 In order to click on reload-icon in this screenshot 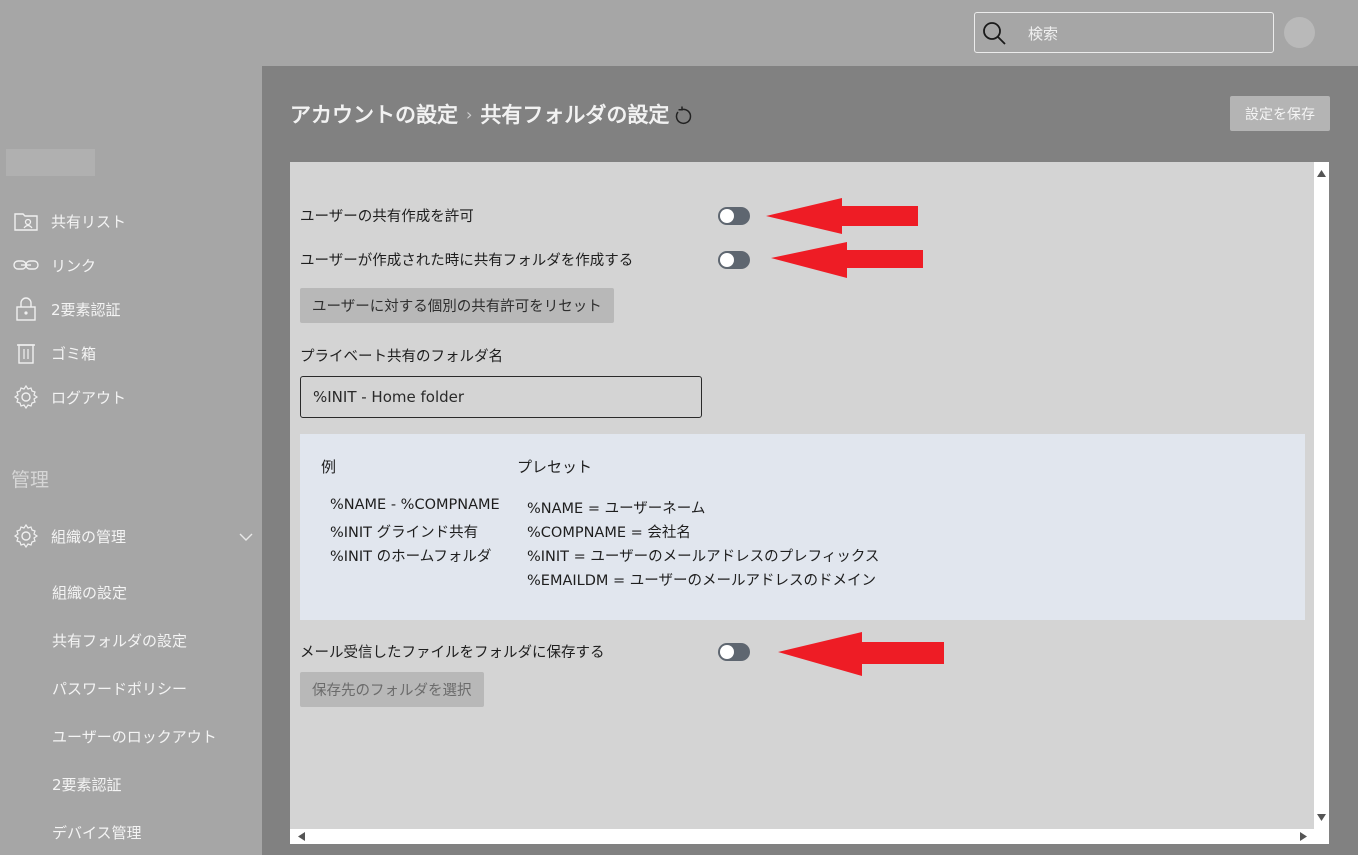, I will do `click(683, 116)`.